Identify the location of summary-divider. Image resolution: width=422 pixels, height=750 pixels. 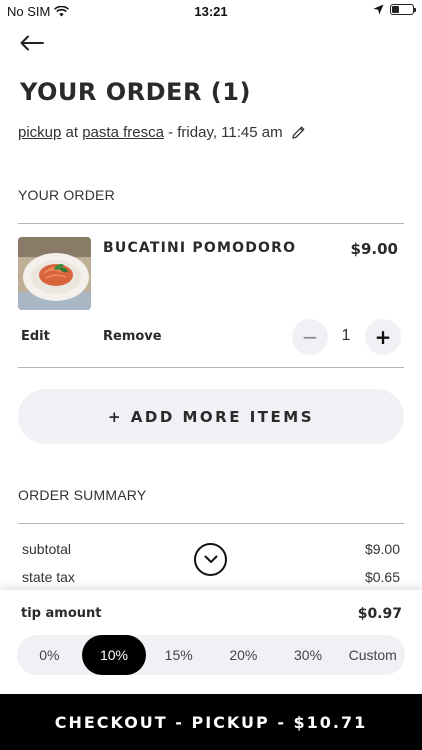
(211, 523).